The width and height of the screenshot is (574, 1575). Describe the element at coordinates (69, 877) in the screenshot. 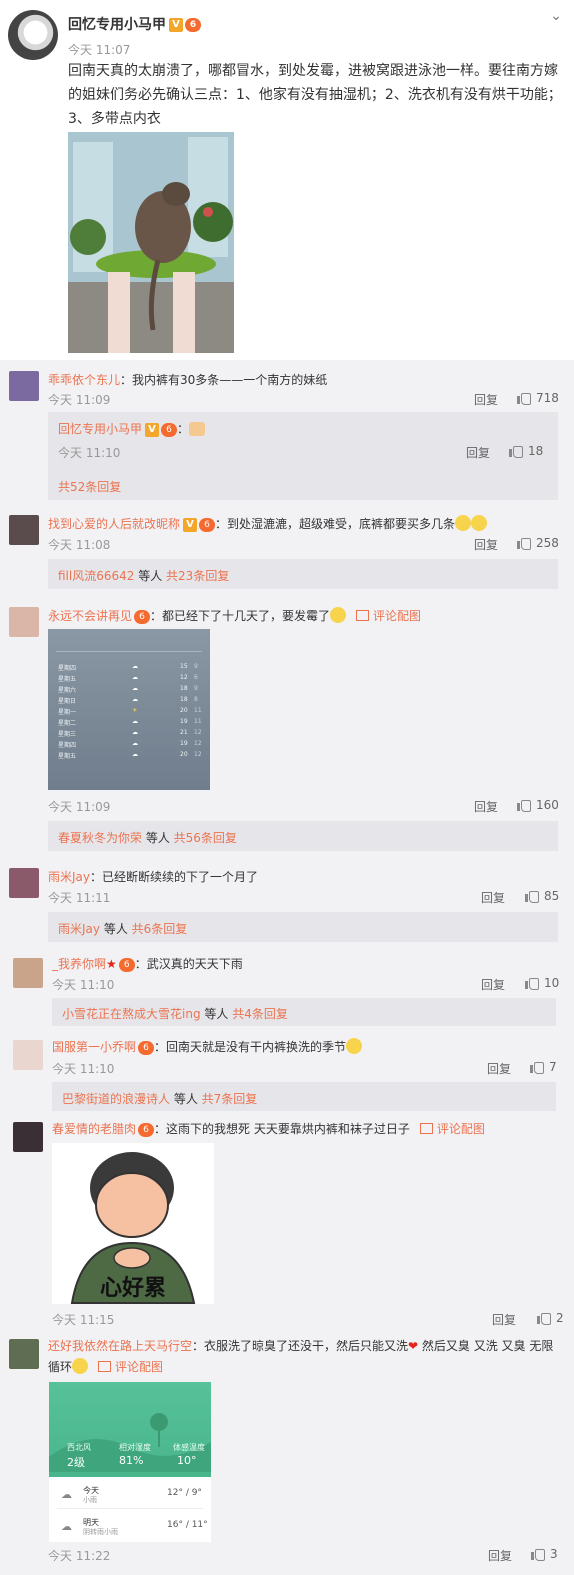

I see `commenter-name: 雨米Jay` at that location.